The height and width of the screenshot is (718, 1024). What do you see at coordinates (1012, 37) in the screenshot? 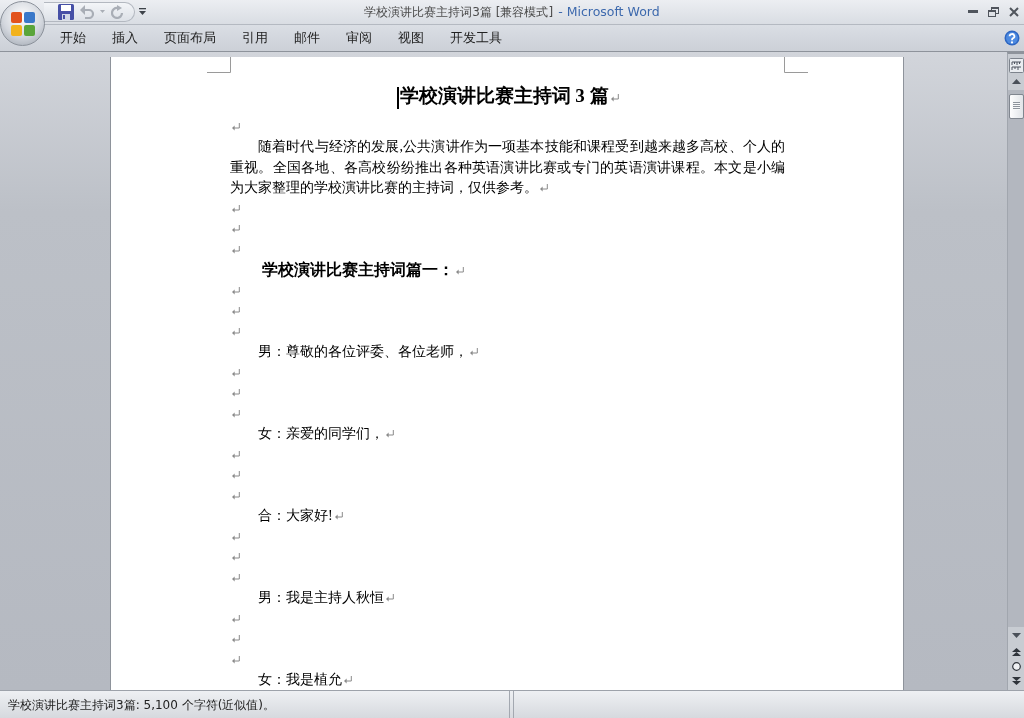
I see `help-icon` at bounding box center [1012, 37].